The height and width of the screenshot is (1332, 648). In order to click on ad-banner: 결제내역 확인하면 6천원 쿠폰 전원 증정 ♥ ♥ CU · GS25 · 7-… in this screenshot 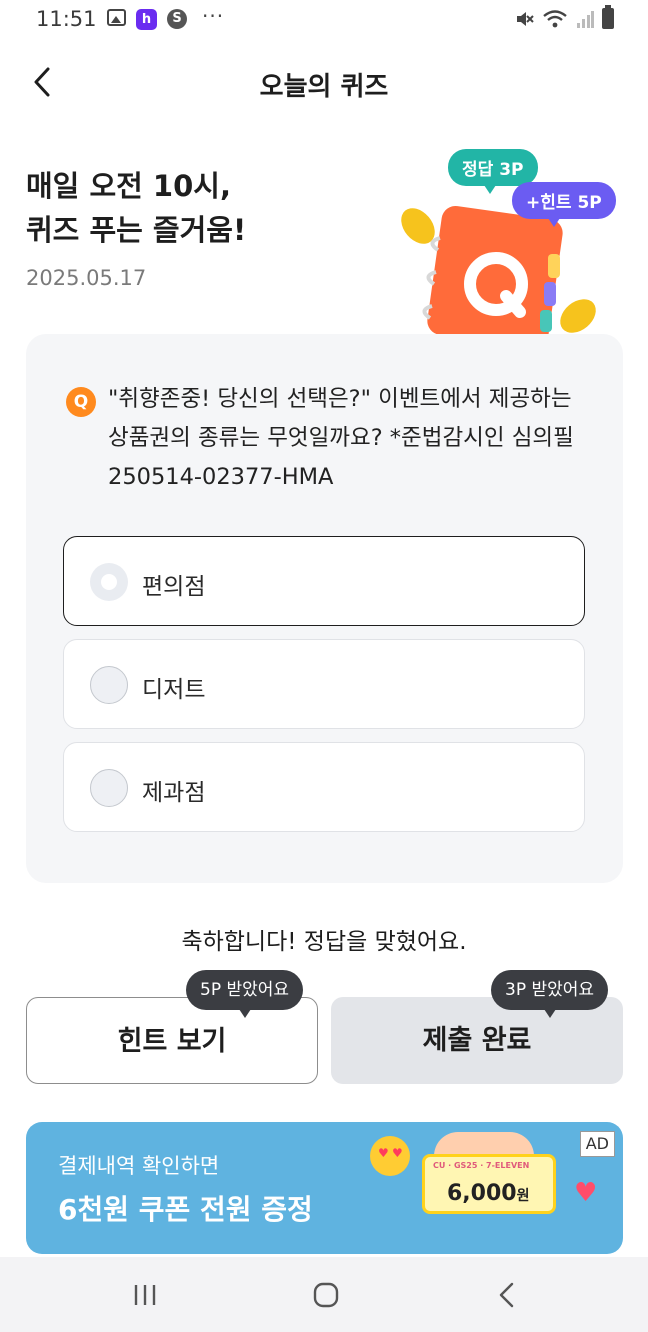, I will do `click(324, 1188)`.